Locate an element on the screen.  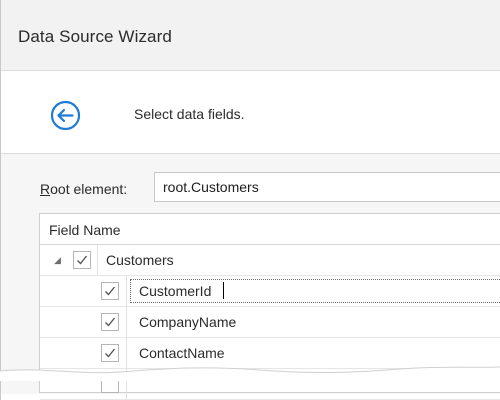
arrow-left-circle-icon is located at coordinates (65, 115).